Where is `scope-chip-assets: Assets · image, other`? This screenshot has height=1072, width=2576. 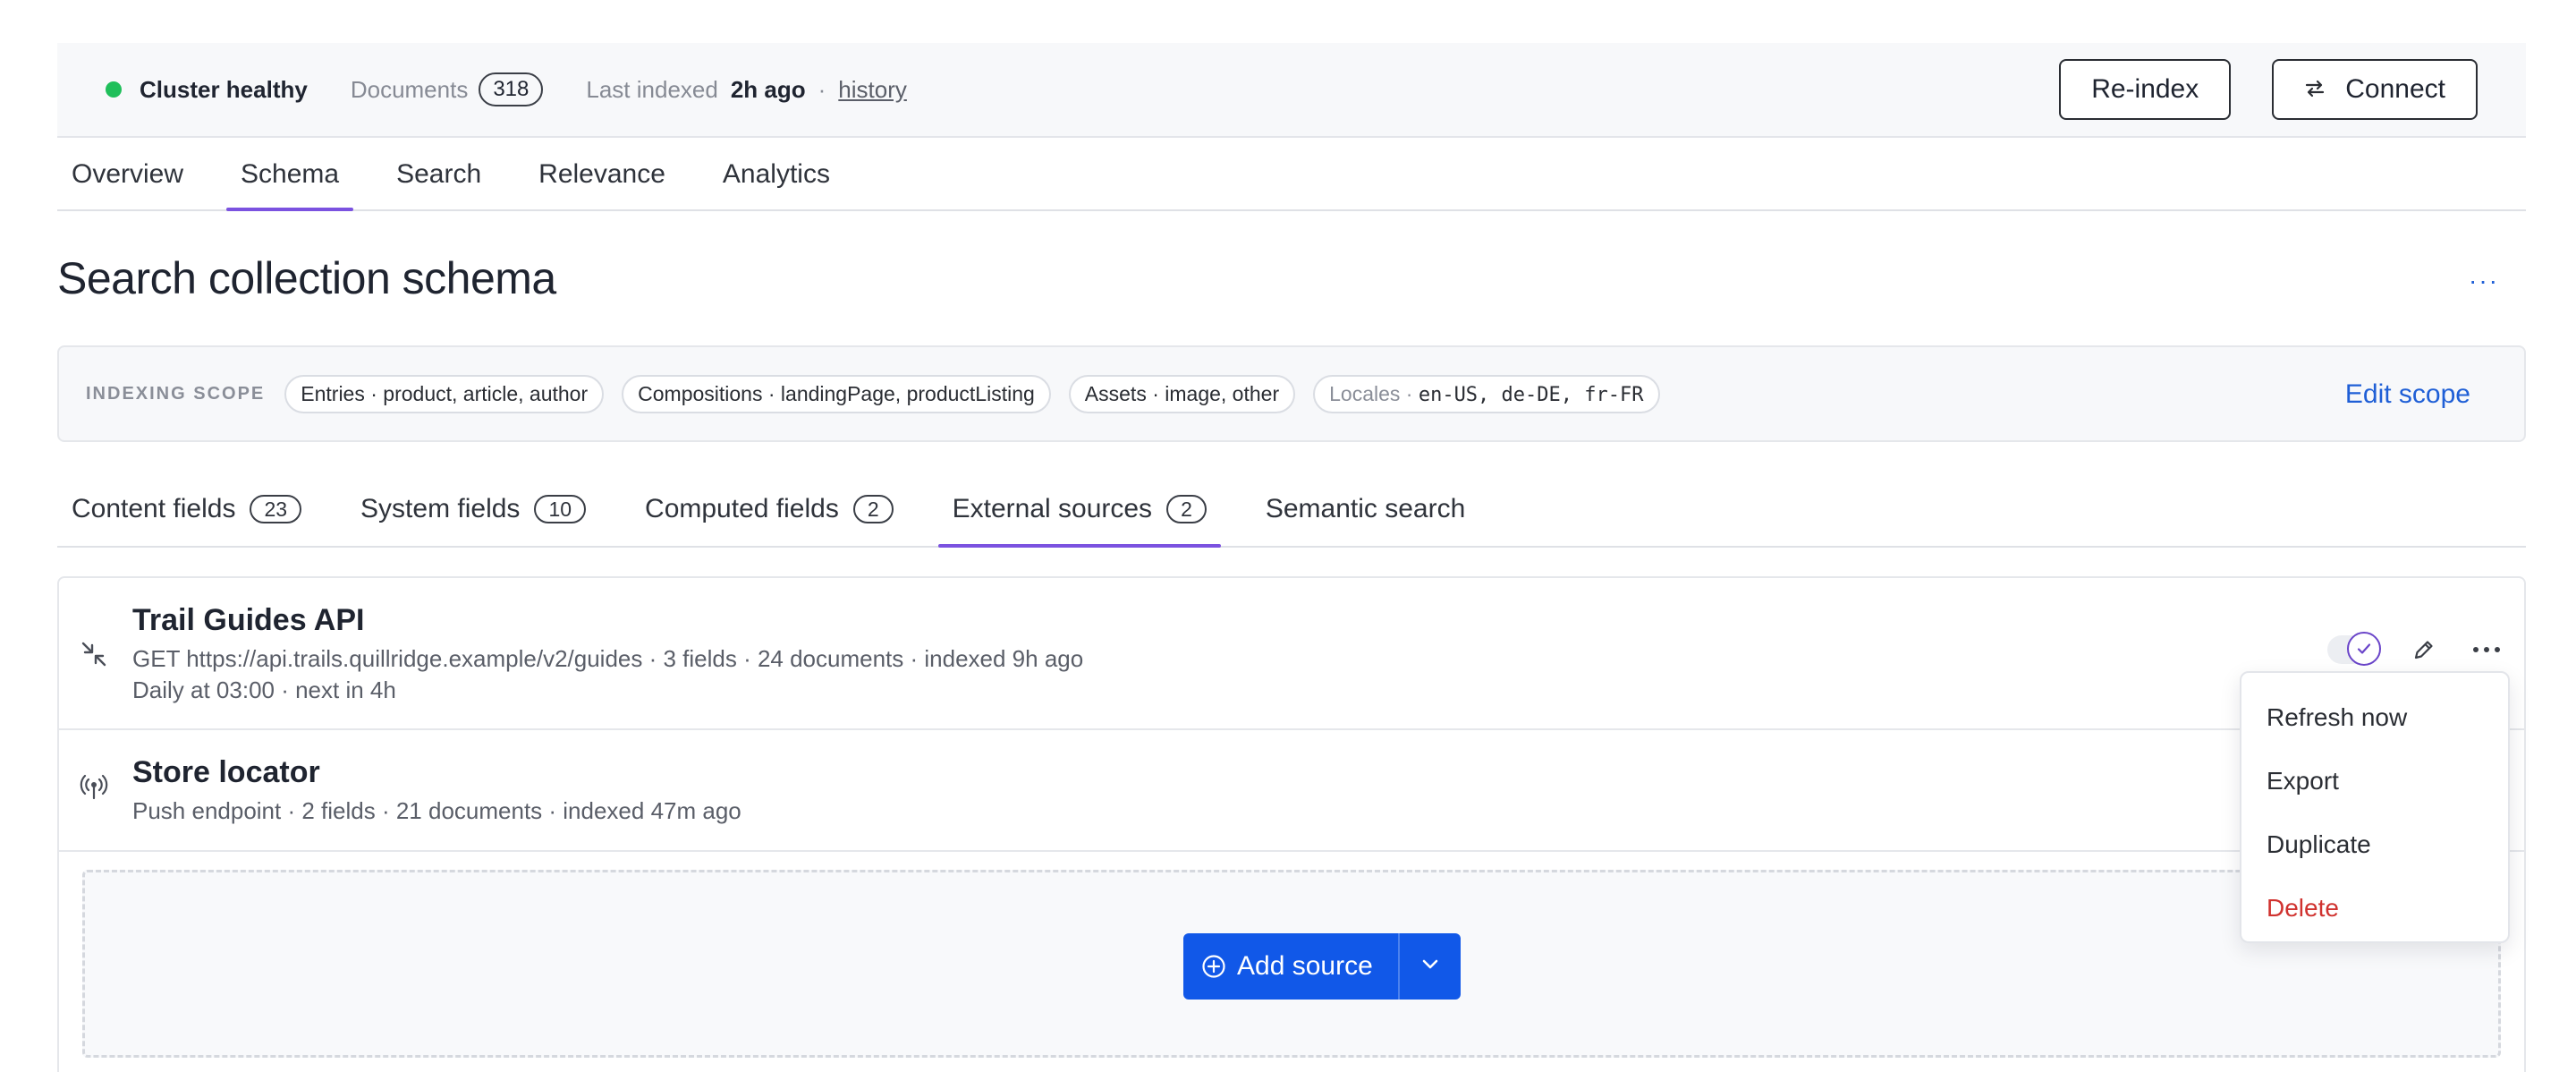
scope-chip-assets: Assets · image, other is located at coordinates (1182, 394).